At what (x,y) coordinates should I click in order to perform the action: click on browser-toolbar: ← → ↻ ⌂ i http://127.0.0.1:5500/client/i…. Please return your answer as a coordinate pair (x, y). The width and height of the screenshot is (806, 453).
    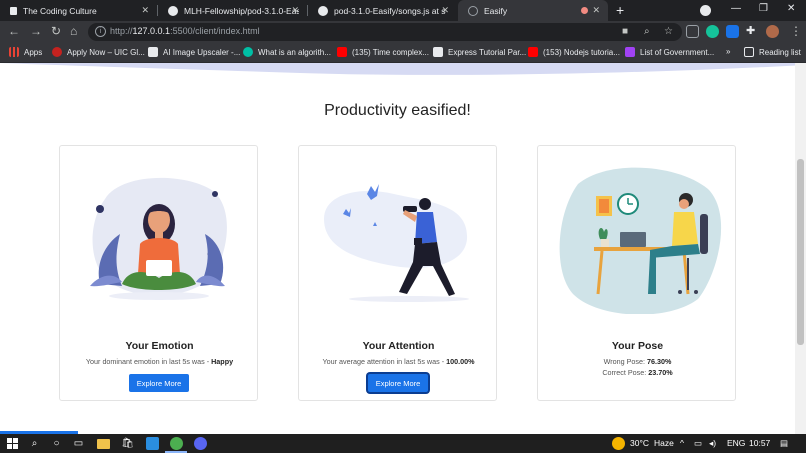
    Looking at the image, I should click on (403, 32).